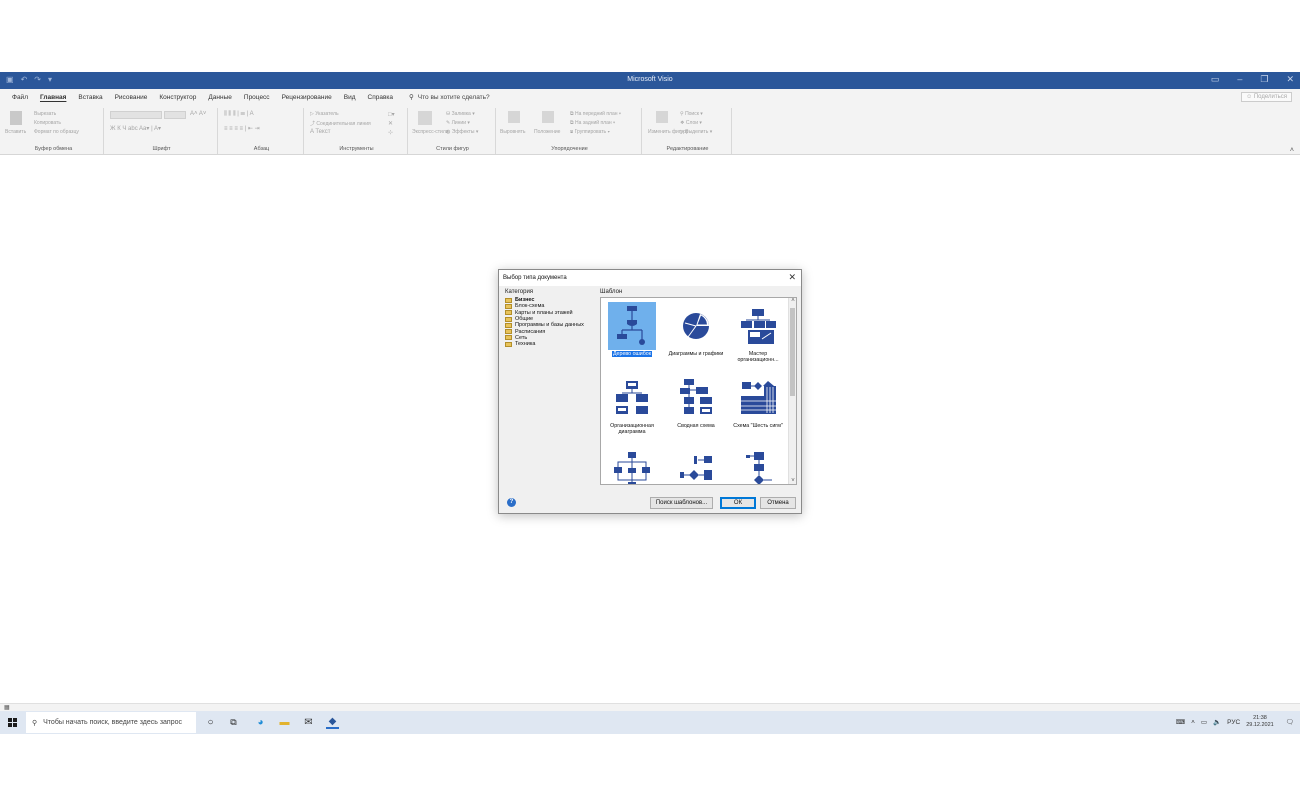 This screenshot has width=1300, height=806. I want to click on template-charts-graphs: Диаграммы и графики, so click(696, 329).